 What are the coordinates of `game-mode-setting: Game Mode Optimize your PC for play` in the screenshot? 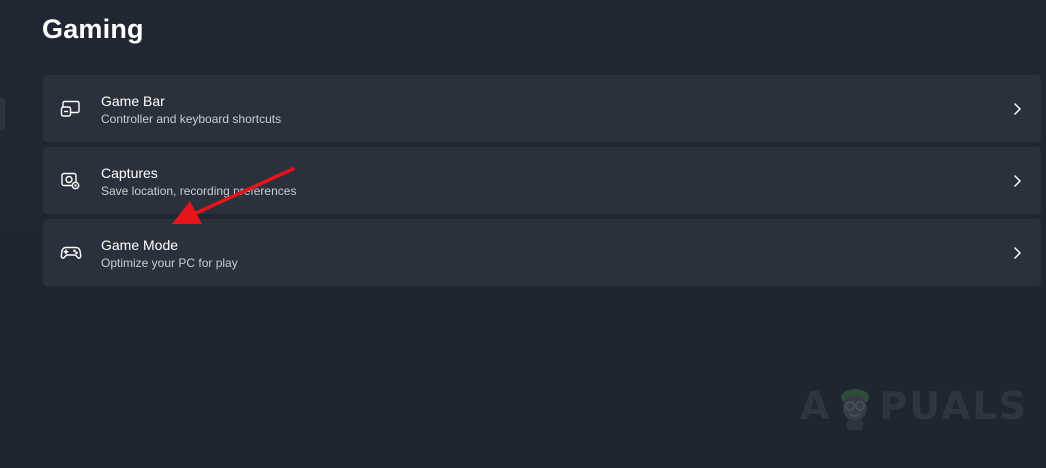 It's located at (542, 252).